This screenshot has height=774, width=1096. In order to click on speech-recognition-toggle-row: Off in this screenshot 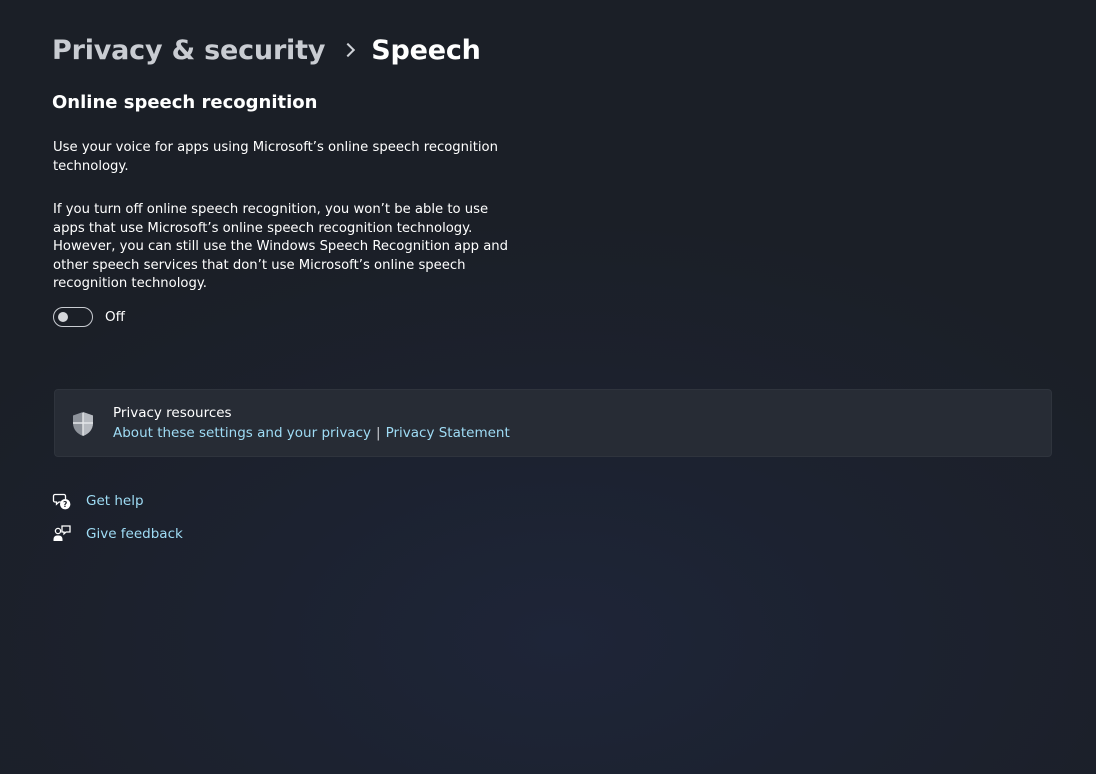, I will do `click(89, 317)`.